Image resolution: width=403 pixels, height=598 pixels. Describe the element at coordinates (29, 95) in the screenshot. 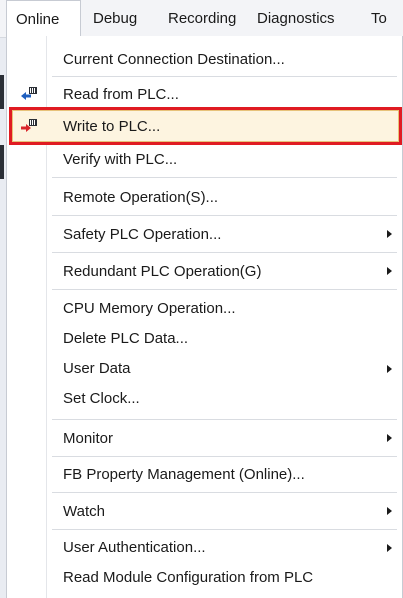

I see `read-from-plc-icon` at that location.